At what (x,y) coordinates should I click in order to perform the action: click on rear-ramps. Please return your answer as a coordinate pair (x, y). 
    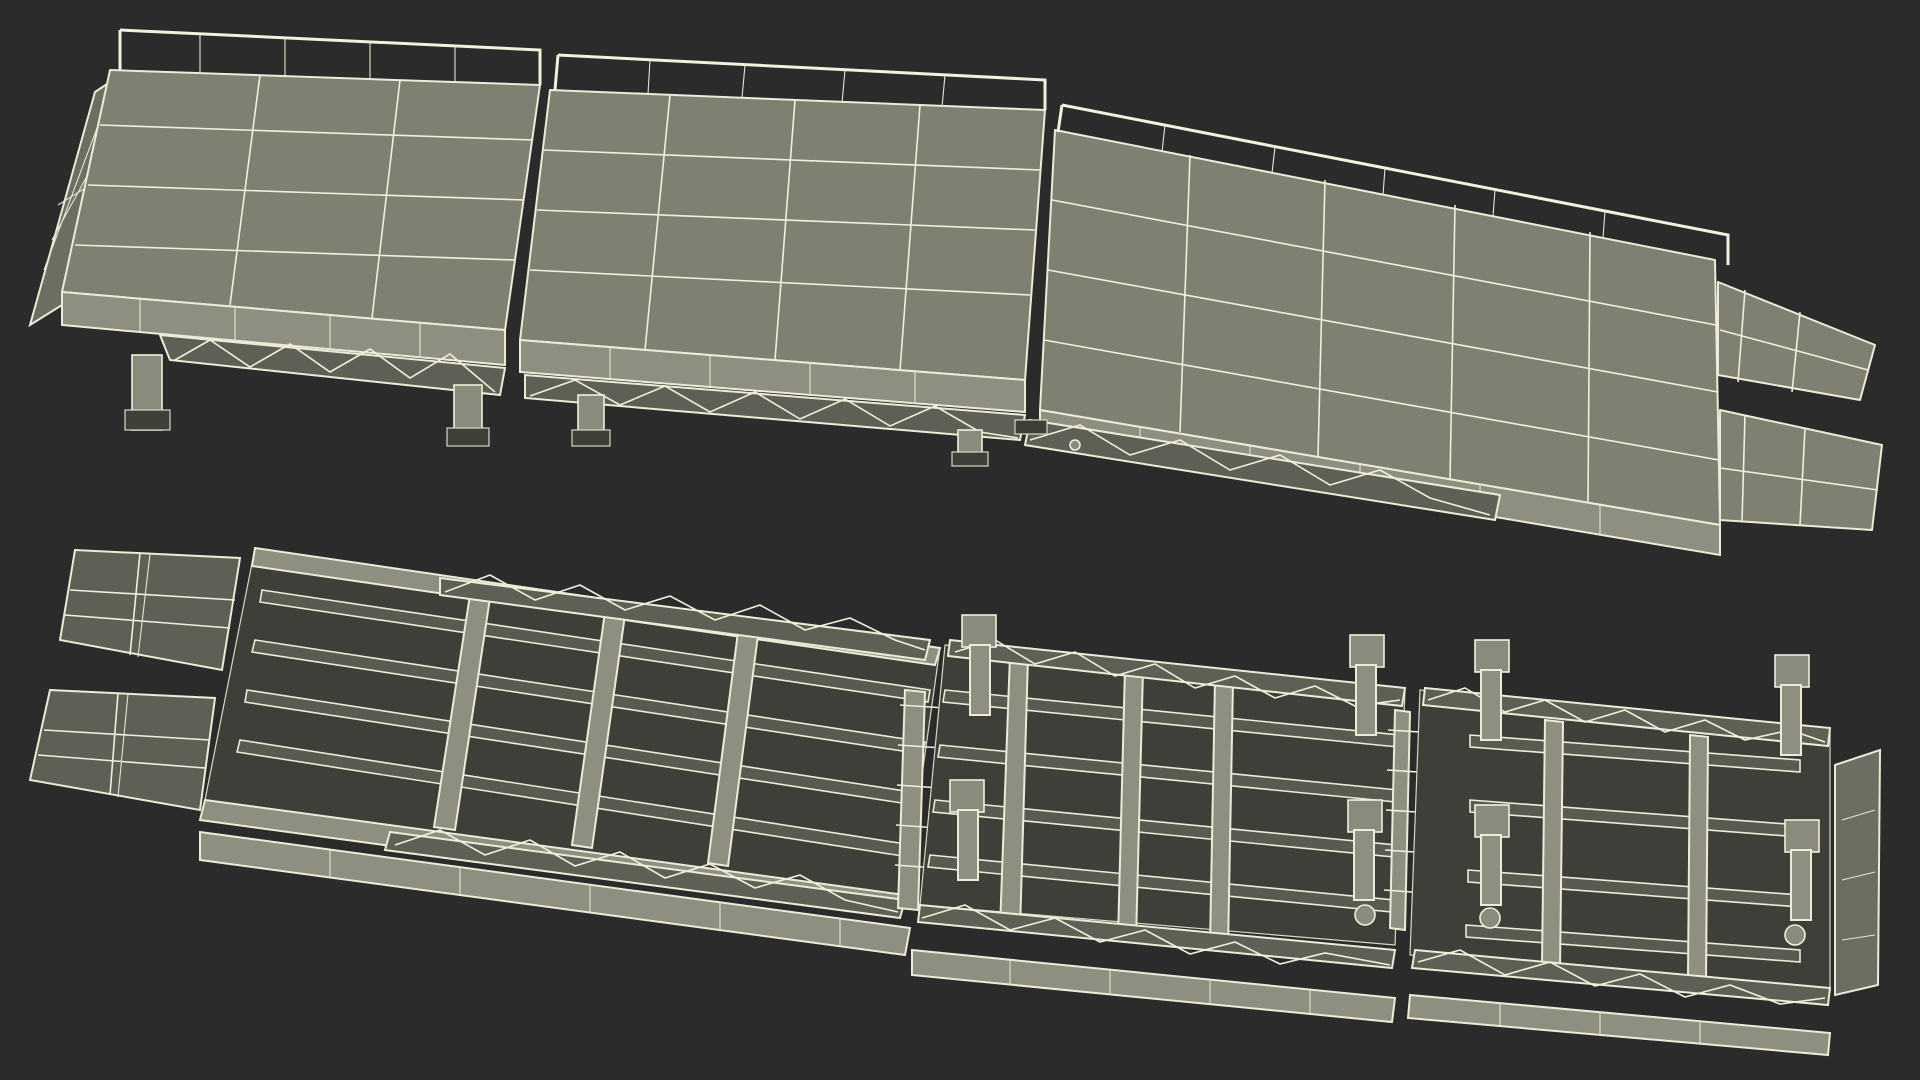
    Looking at the image, I should click on (1800, 406).